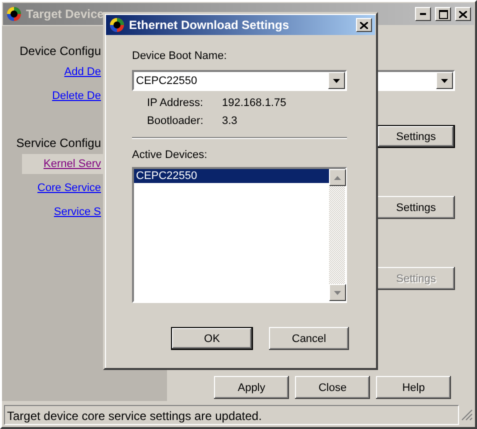 The image size is (477, 429). What do you see at coordinates (231, 176) in the screenshot?
I see `list-item: CEPC22550` at bounding box center [231, 176].